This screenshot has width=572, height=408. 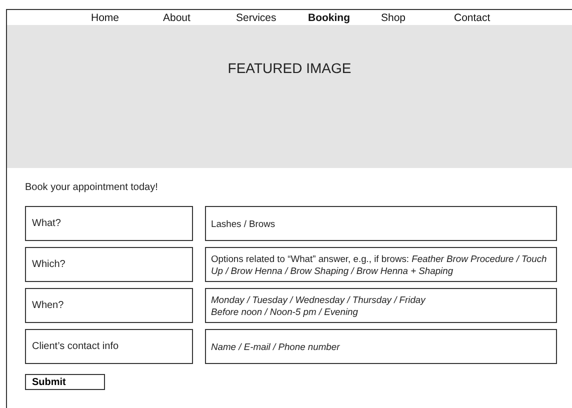 I want to click on nav-link: Shop, so click(x=417, y=18).